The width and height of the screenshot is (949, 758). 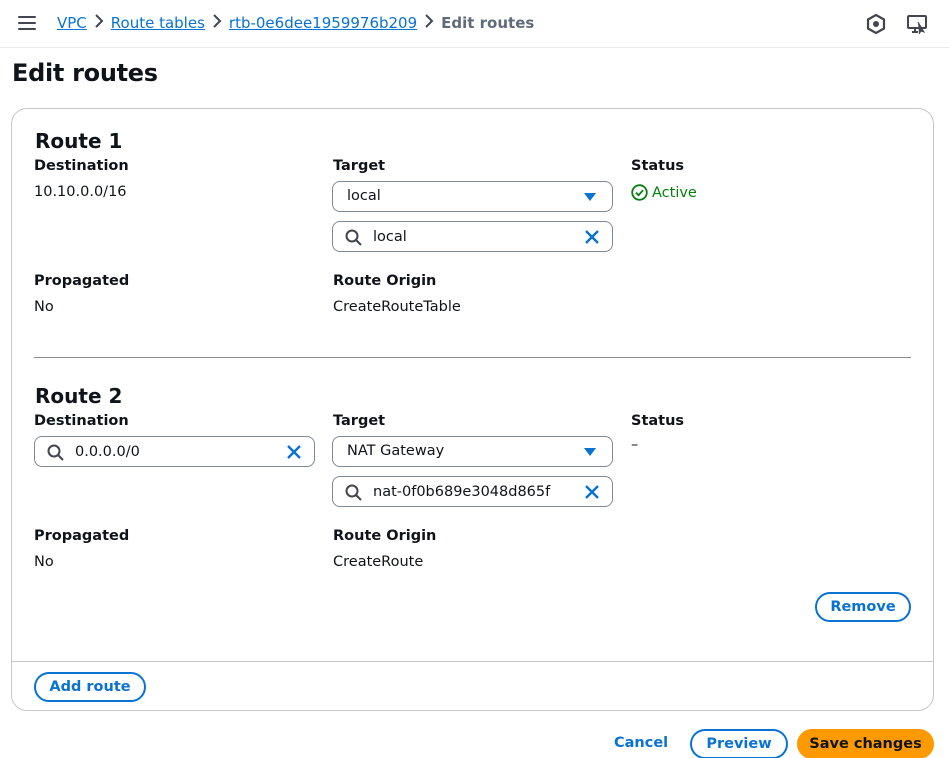 What do you see at coordinates (81, 166) in the screenshot?
I see `route-1-destination-label: Destination` at bounding box center [81, 166].